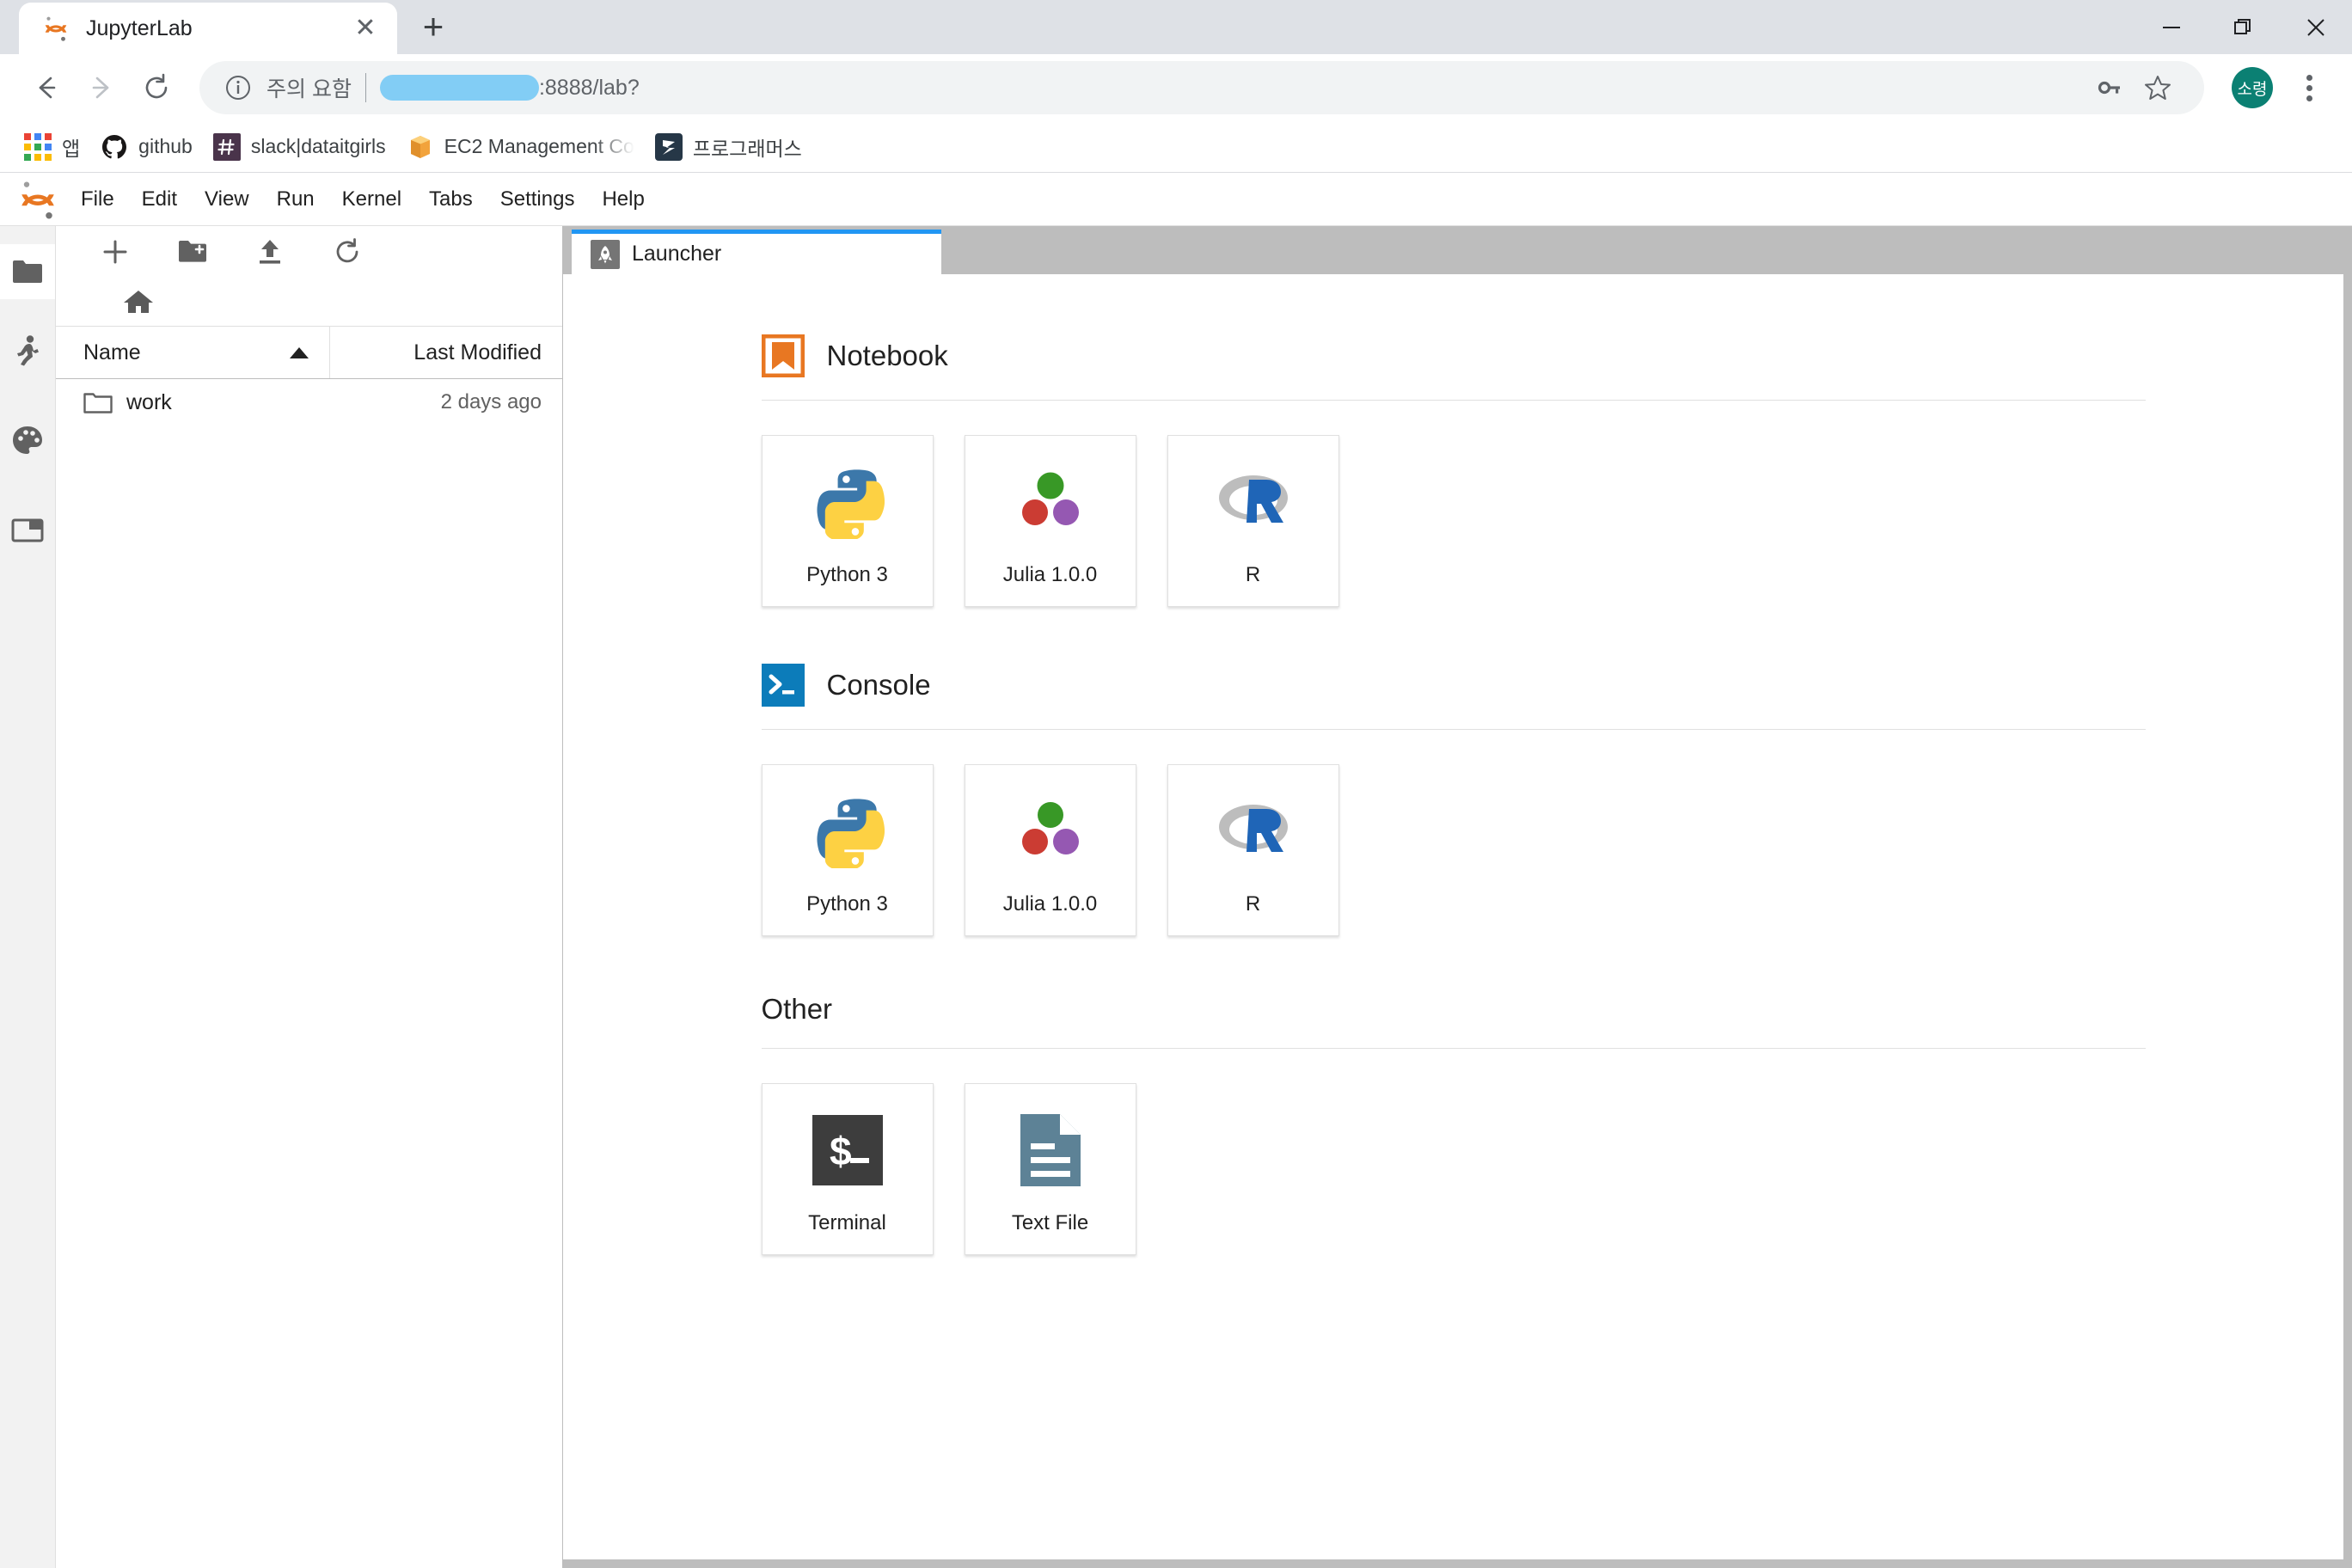  I want to click on bookmark-apps: 앱, so click(52, 147).